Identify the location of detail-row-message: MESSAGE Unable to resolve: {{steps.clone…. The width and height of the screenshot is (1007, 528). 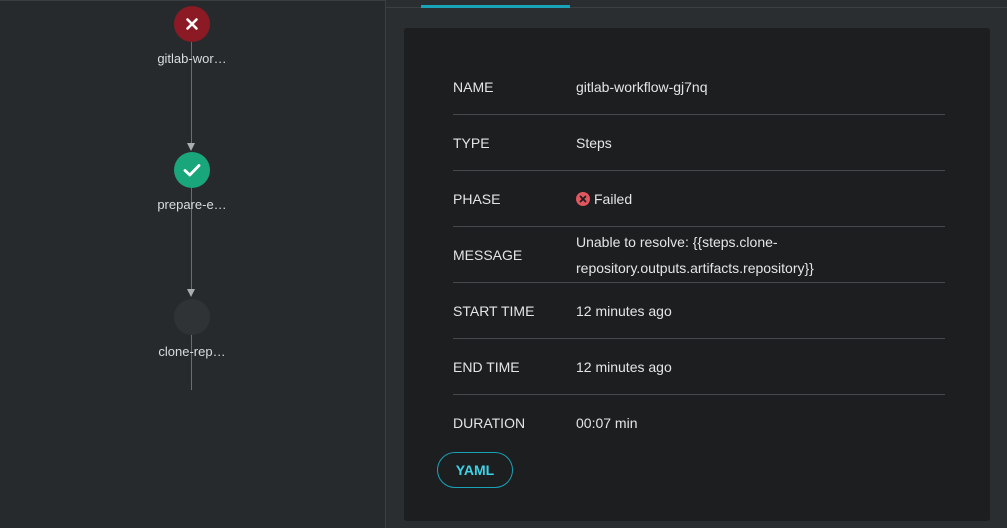
(699, 255).